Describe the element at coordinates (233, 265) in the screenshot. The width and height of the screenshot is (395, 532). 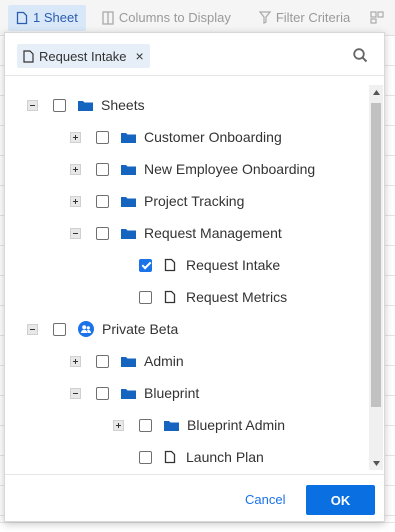
I see `tree-row-label: Request Intake` at that location.